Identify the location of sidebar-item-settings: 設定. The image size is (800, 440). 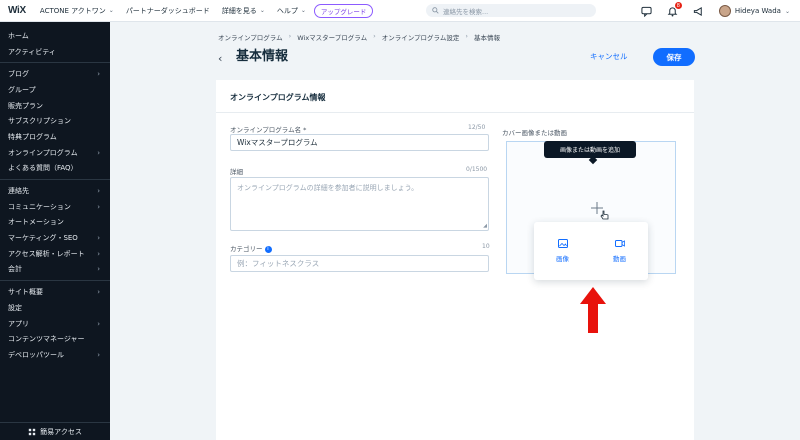
(55, 308).